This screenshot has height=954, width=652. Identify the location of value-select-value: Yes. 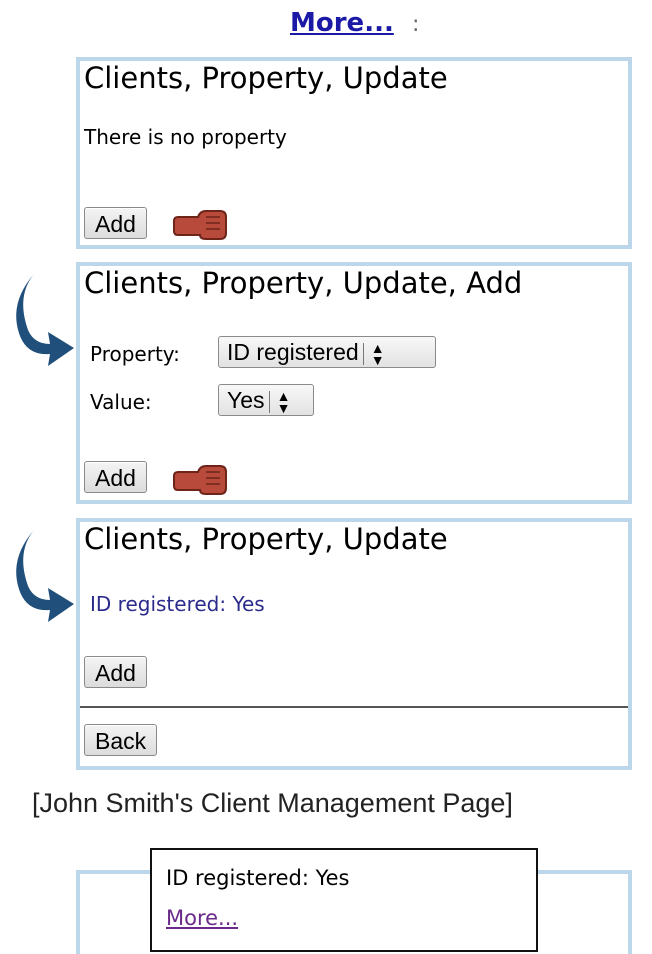
(246, 400).